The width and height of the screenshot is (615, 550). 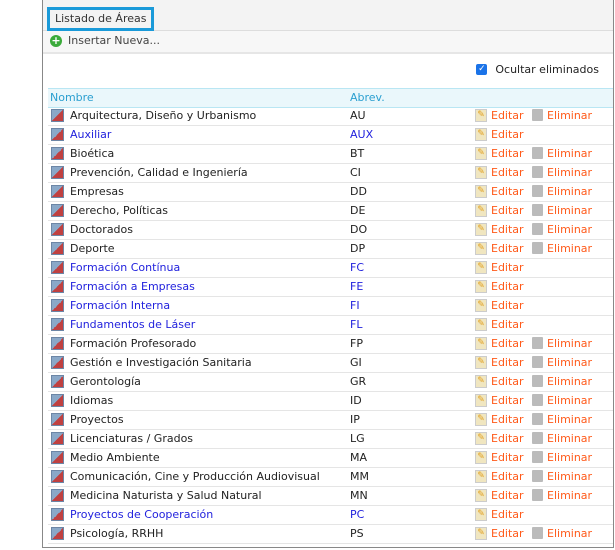 What do you see at coordinates (367, 98) in the screenshot?
I see `column-header-abbr: Abrev.` at bounding box center [367, 98].